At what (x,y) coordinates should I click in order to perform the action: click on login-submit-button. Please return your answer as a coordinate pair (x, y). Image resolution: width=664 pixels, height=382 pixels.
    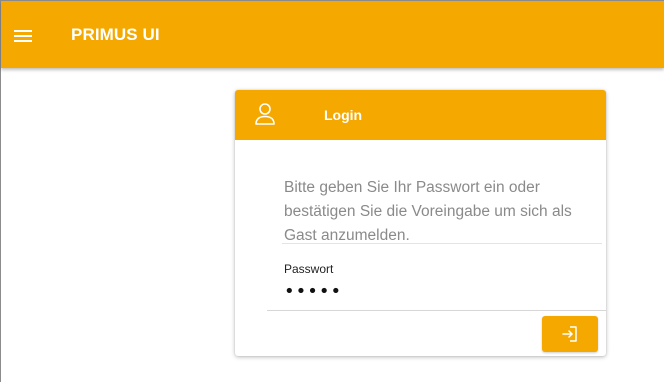
    Looking at the image, I should click on (570, 334).